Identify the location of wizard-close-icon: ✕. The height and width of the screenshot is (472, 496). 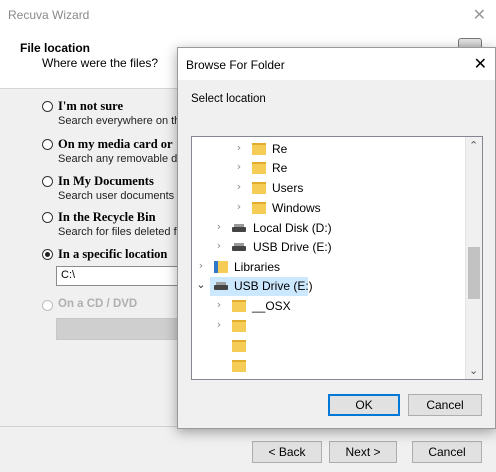
(479, 14).